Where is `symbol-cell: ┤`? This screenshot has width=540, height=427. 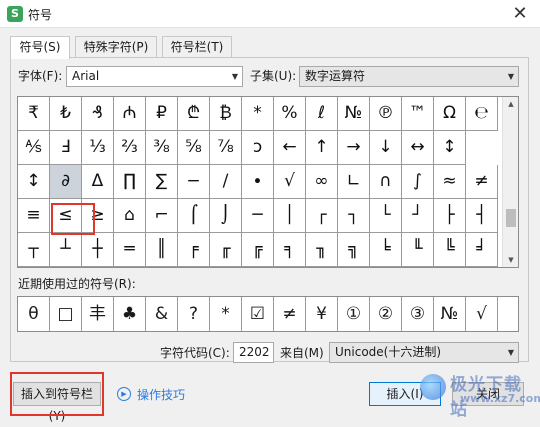 symbol-cell: ┤ is located at coordinates (482, 216).